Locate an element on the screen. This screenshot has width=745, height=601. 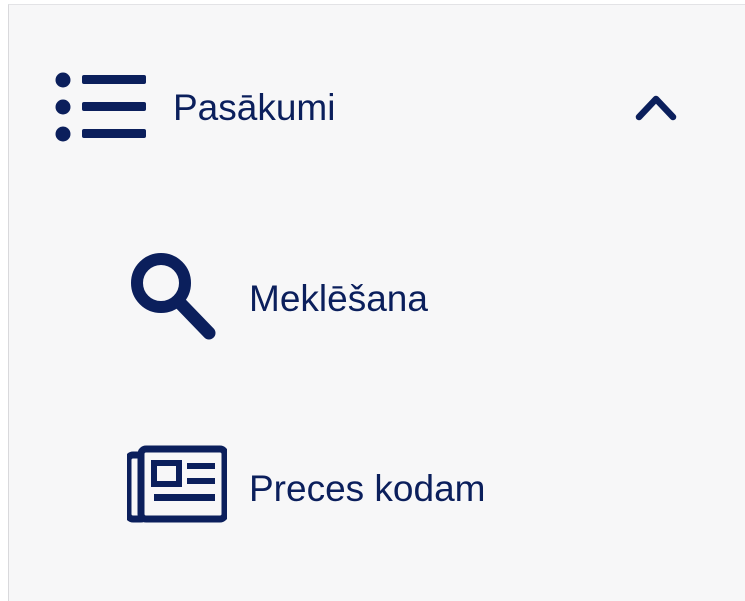
search-icon is located at coordinates (173, 296).